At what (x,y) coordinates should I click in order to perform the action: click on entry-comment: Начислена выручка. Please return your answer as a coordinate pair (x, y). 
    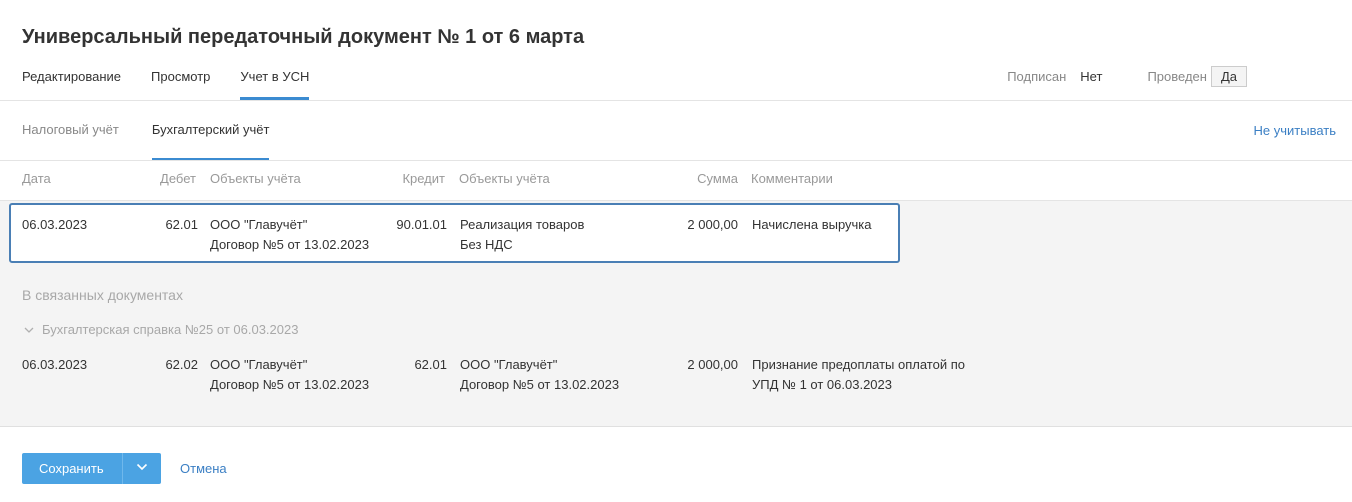
    Looking at the image, I should click on (812, 224).